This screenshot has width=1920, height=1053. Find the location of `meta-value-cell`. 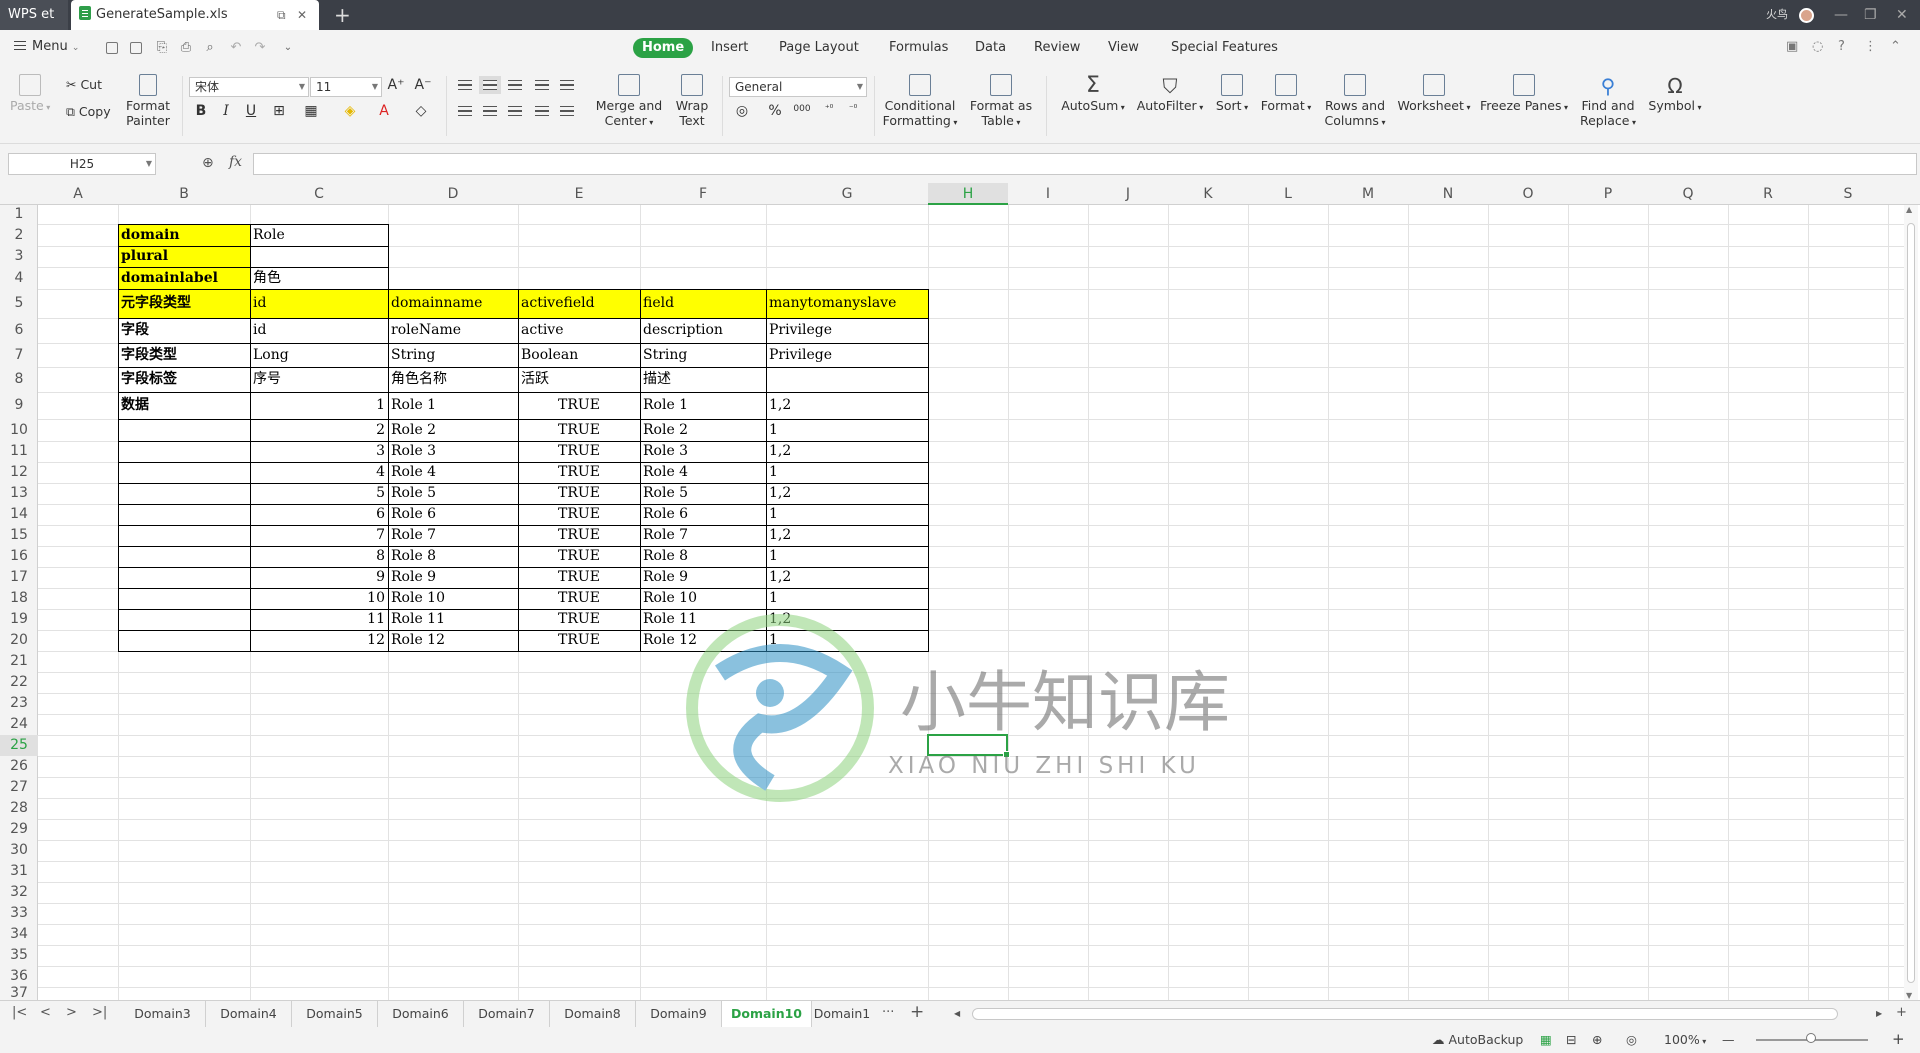

meta-value-cell is located at coordinates (319, 256).